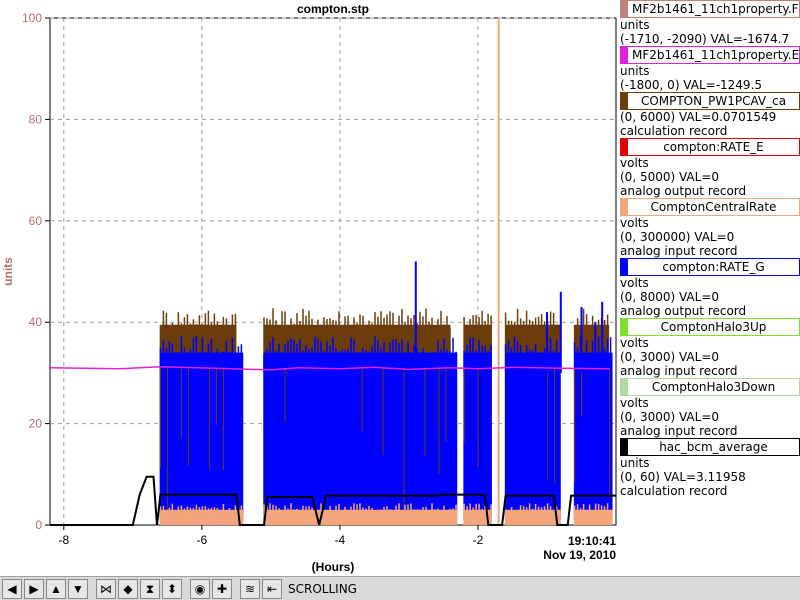  I want to click on compress-vertical-icon: ⧗, so click(150, 588).